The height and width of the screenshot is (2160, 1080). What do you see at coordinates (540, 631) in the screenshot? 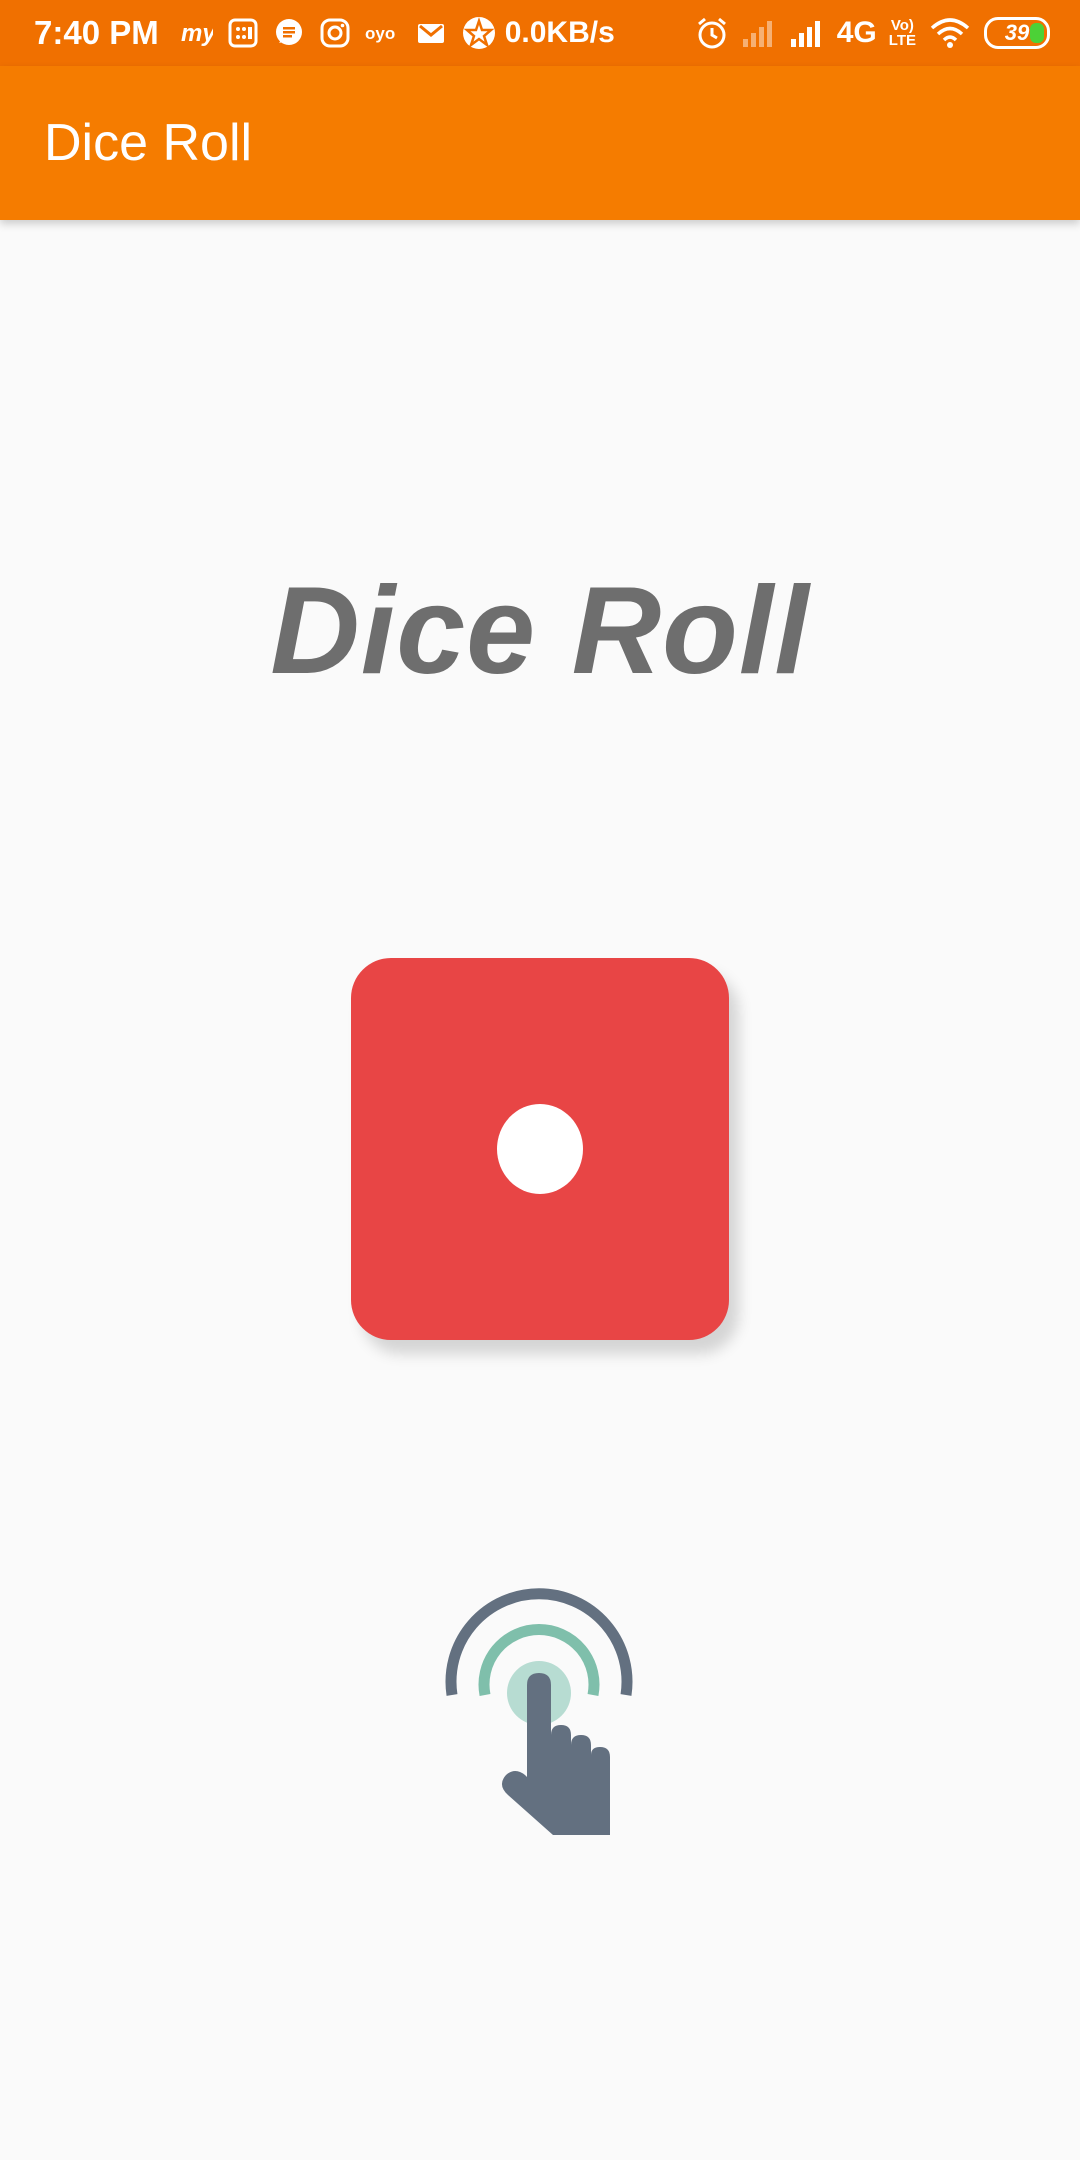
I see `page-title: Dice Roll` at bounding box center [540, 631].